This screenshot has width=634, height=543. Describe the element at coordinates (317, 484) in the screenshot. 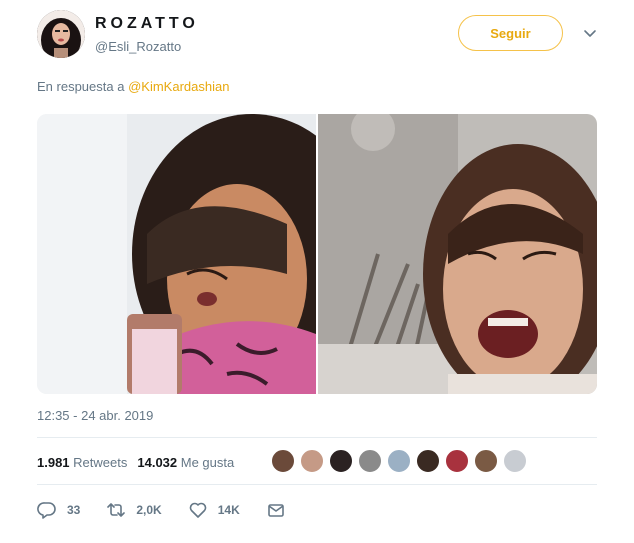

I see `divider-bottom` at that location.